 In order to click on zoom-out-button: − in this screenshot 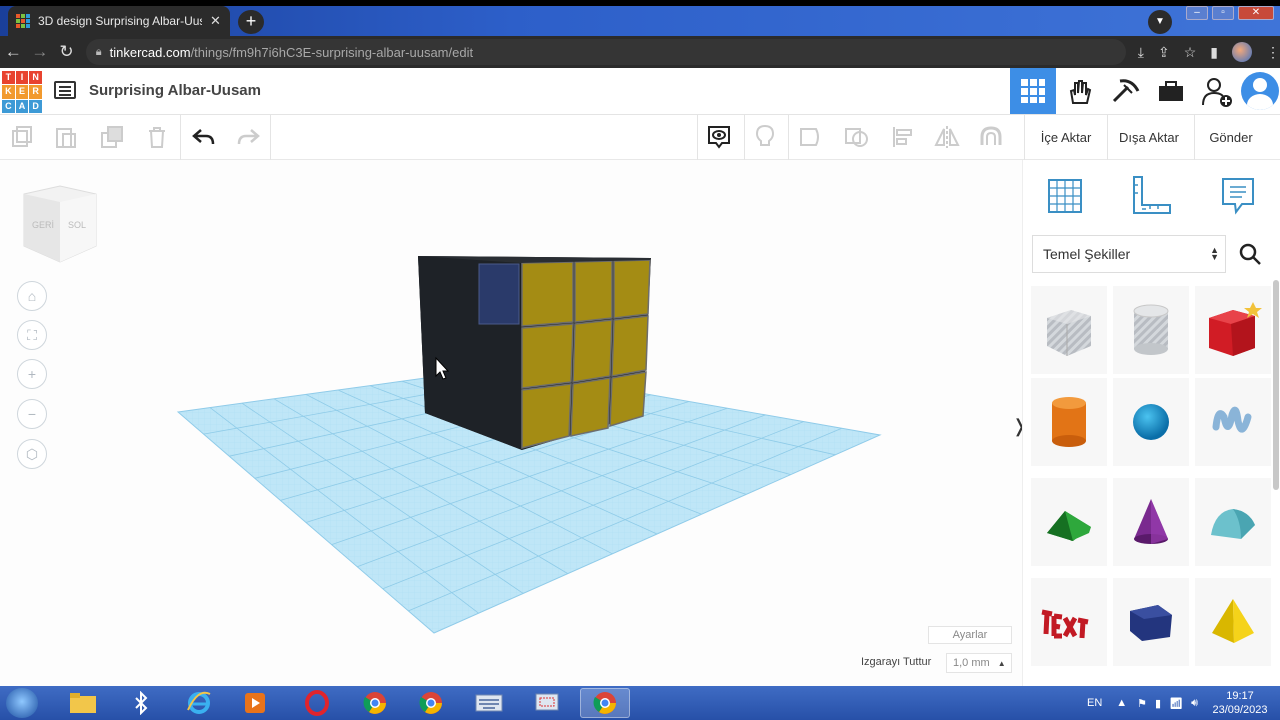, I will do `click(32, 414)`.